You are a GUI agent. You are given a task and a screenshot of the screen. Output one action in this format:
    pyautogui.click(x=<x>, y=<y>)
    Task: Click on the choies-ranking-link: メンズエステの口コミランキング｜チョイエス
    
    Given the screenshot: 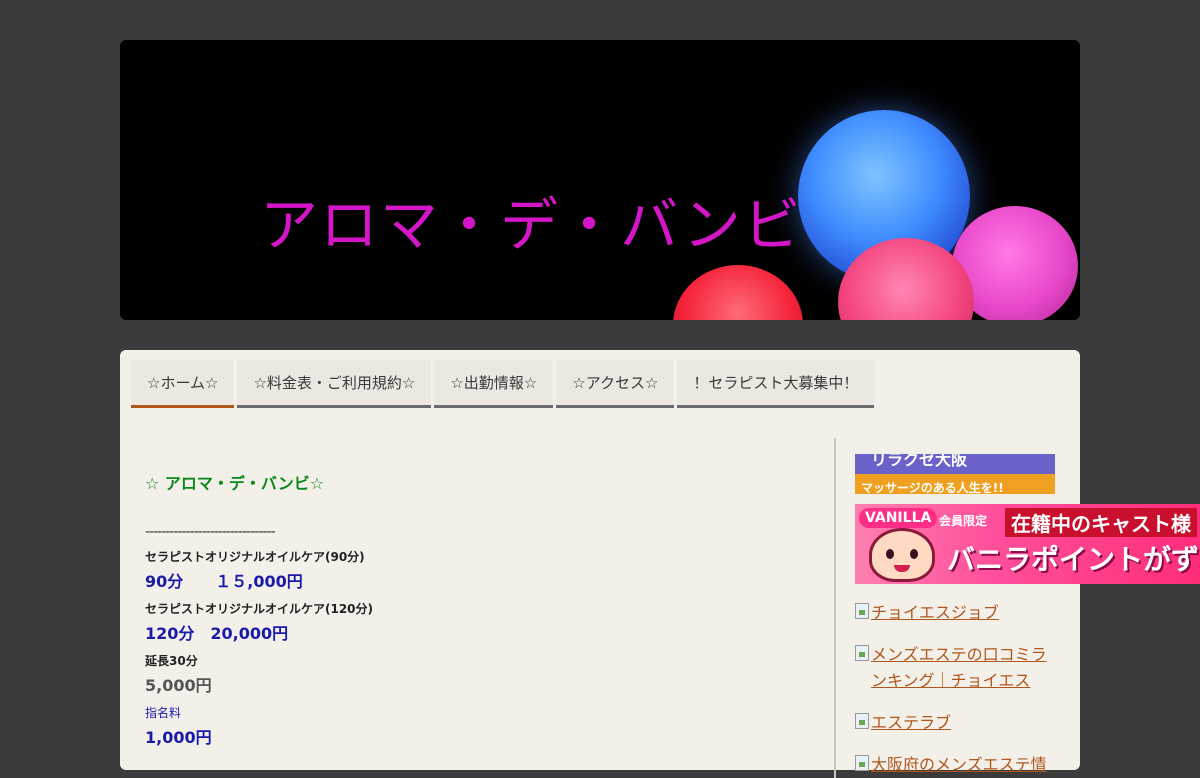 What is the action you would take?
    pyautogui.click(x=1027, y=668)
    